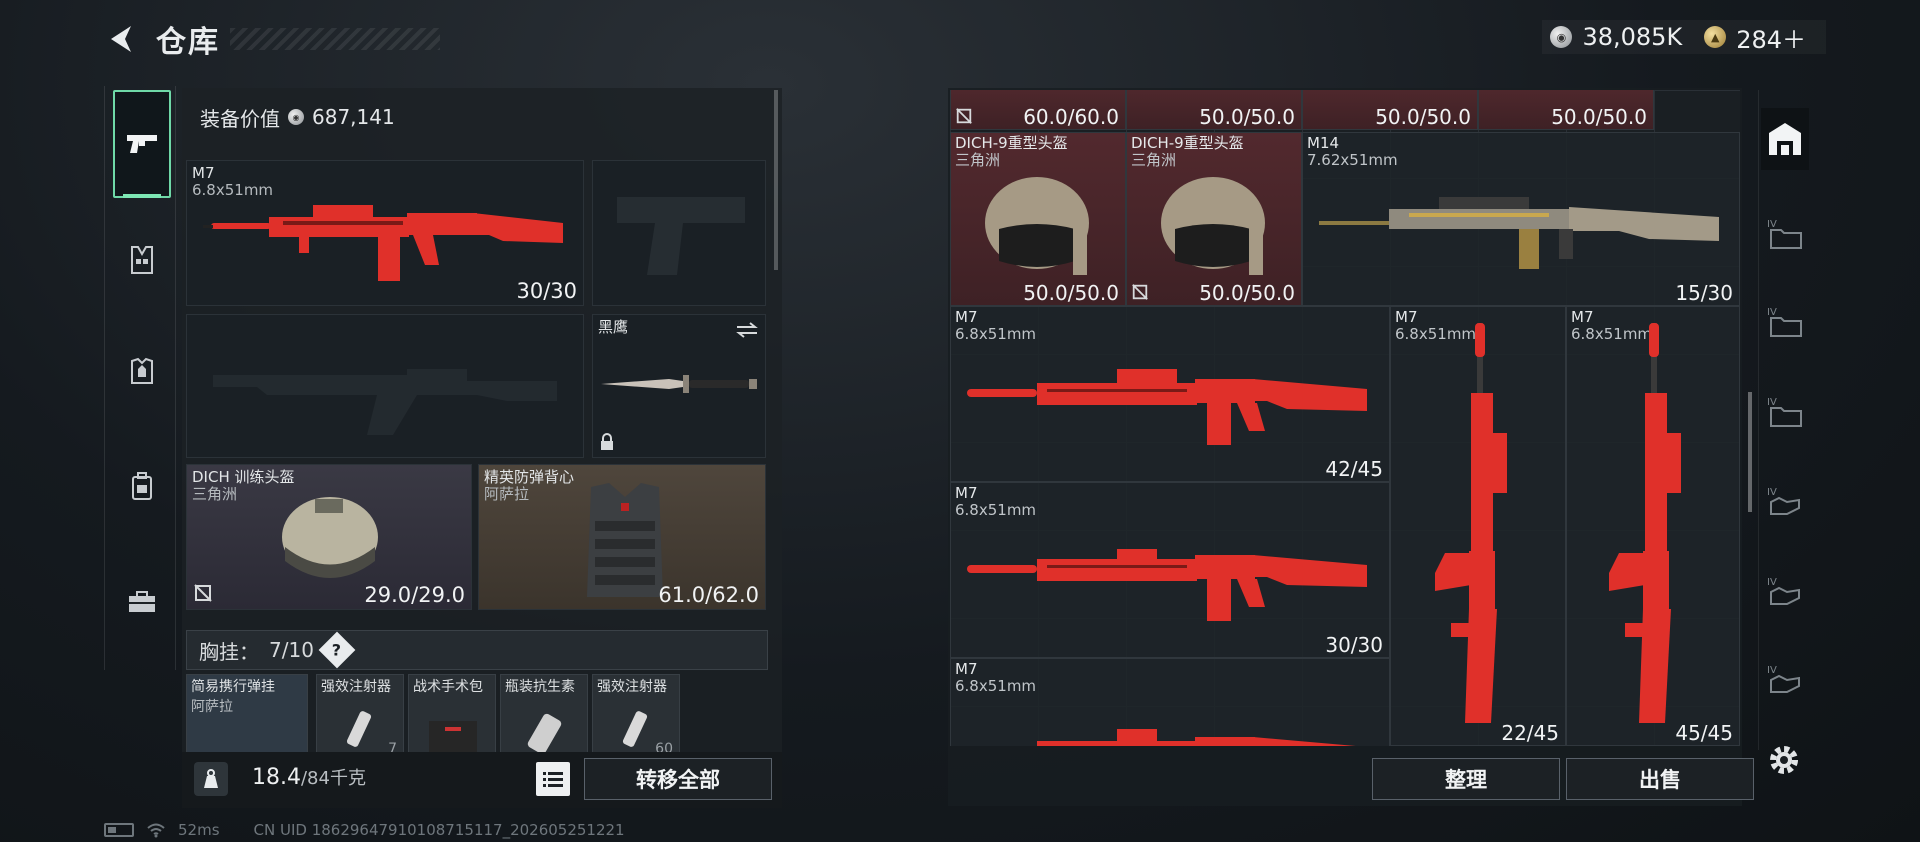  I want to click on silver-coin-icon: ◉, so click(1561, 37).